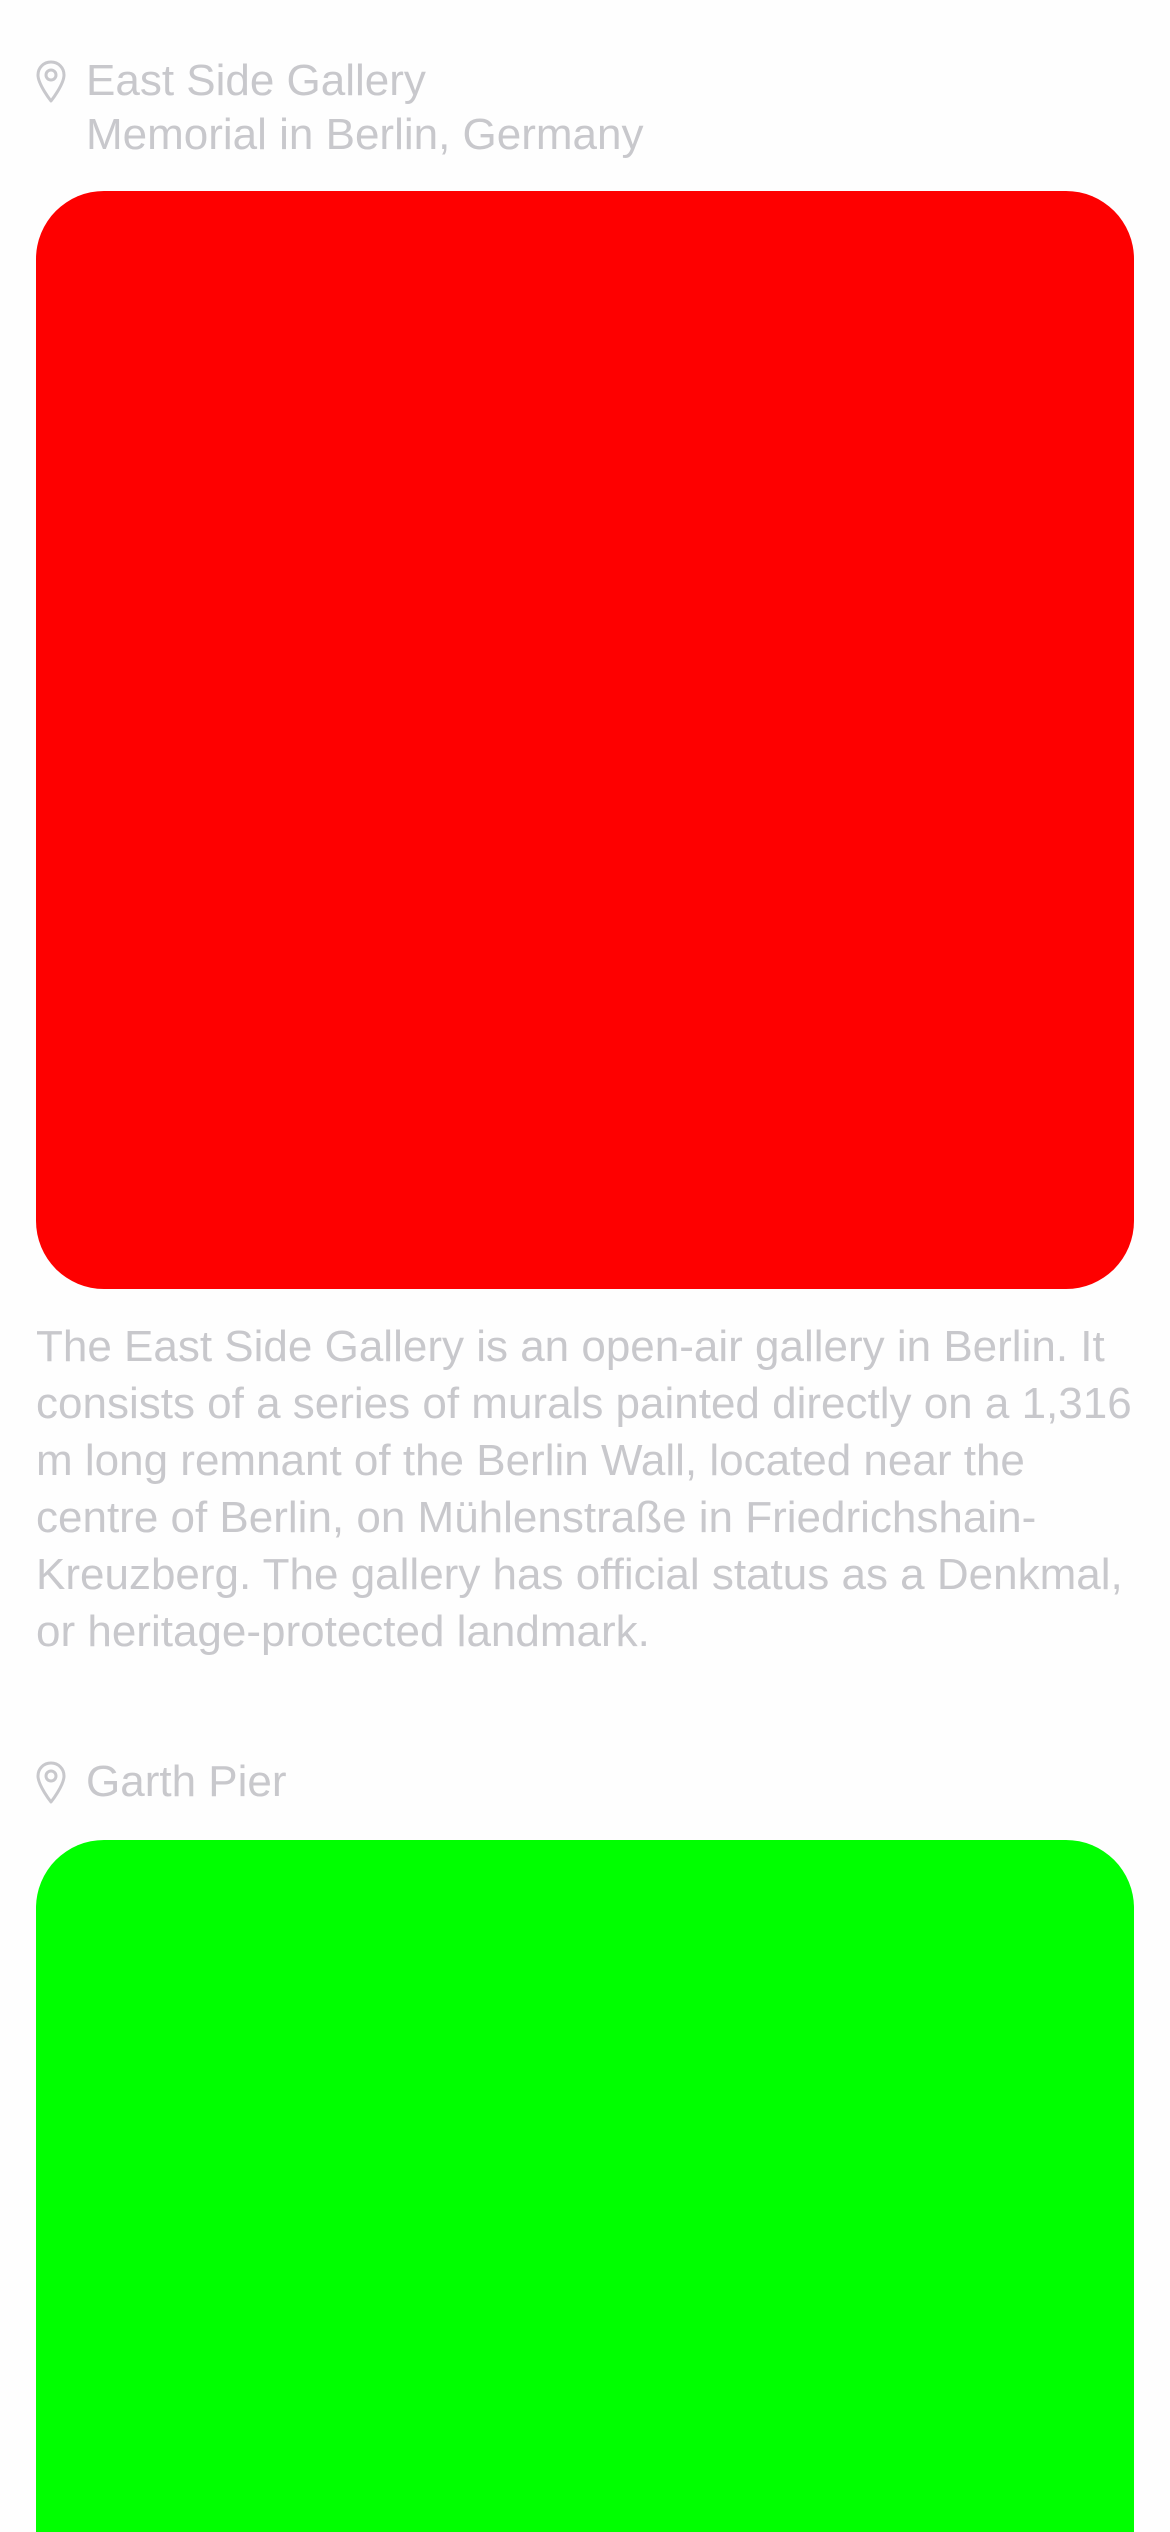 This screenshot has width=1170, height=2532. What do you see at coordinates (256, 80) in the screenshot?
I see `place-title: East Side Gallery` at bounding box center [256, 80].